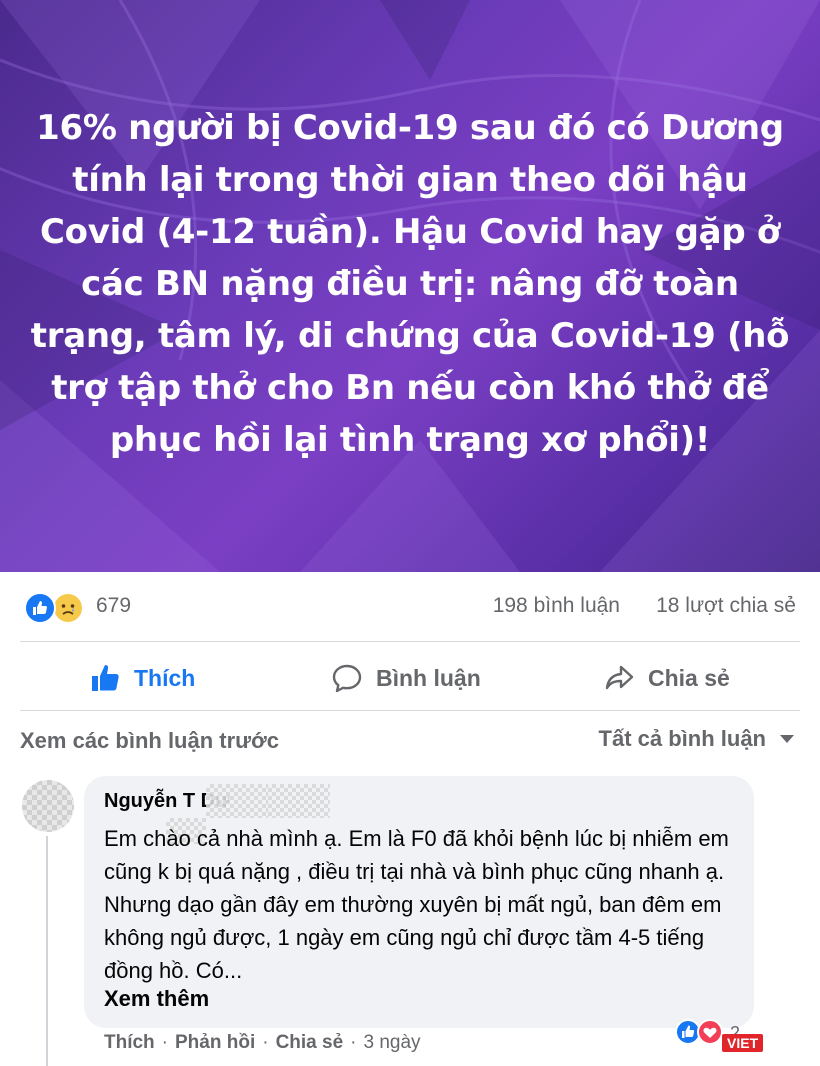  Describe the element at coordinates (105, 678) in the screenshot. I see `thumbs-up-icon` at that location.